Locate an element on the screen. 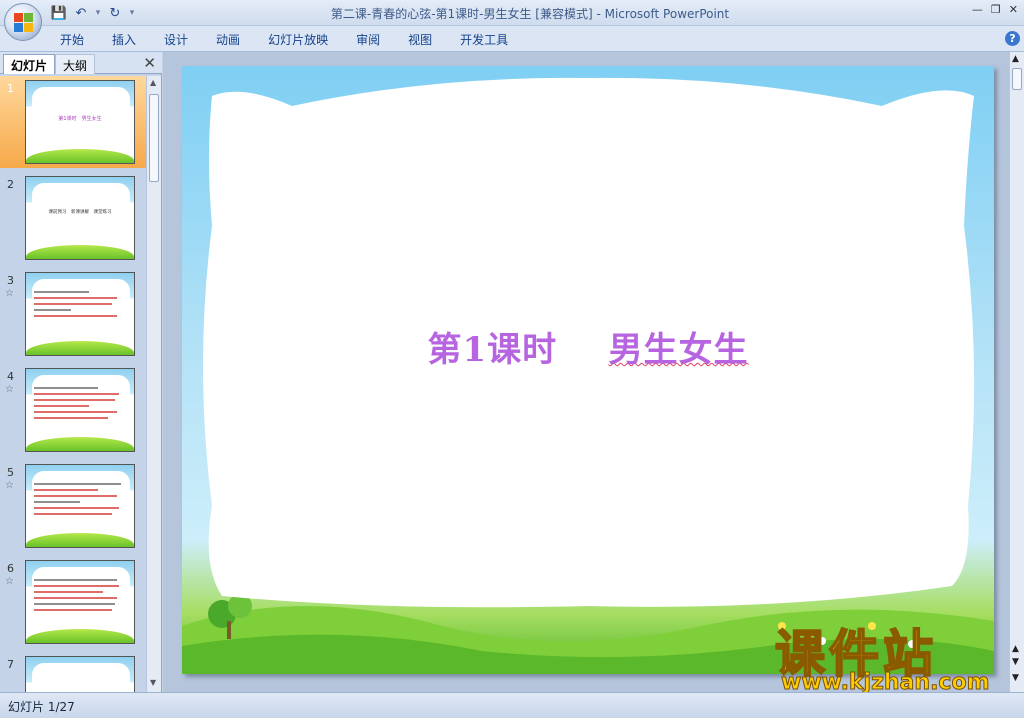 This screenshot has width=1024, height=718. slide-number: 5 is located at coordinates (10, 472).